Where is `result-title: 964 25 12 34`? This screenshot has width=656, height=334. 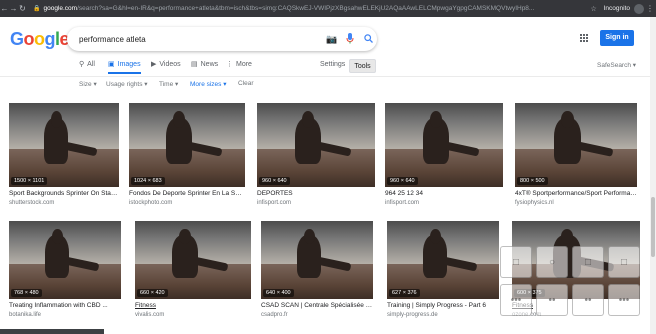
result-title: 964 25 12 34 is located at coordinates (444, 193).